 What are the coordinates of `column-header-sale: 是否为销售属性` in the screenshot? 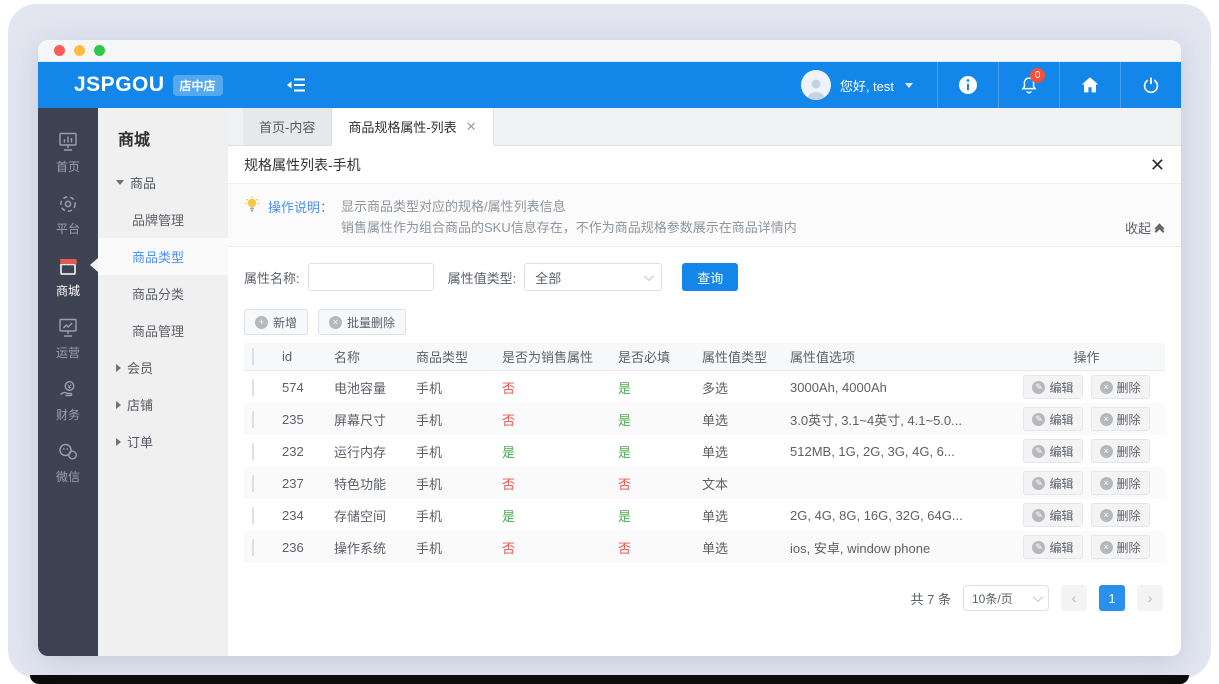 It's located at (548, 357).